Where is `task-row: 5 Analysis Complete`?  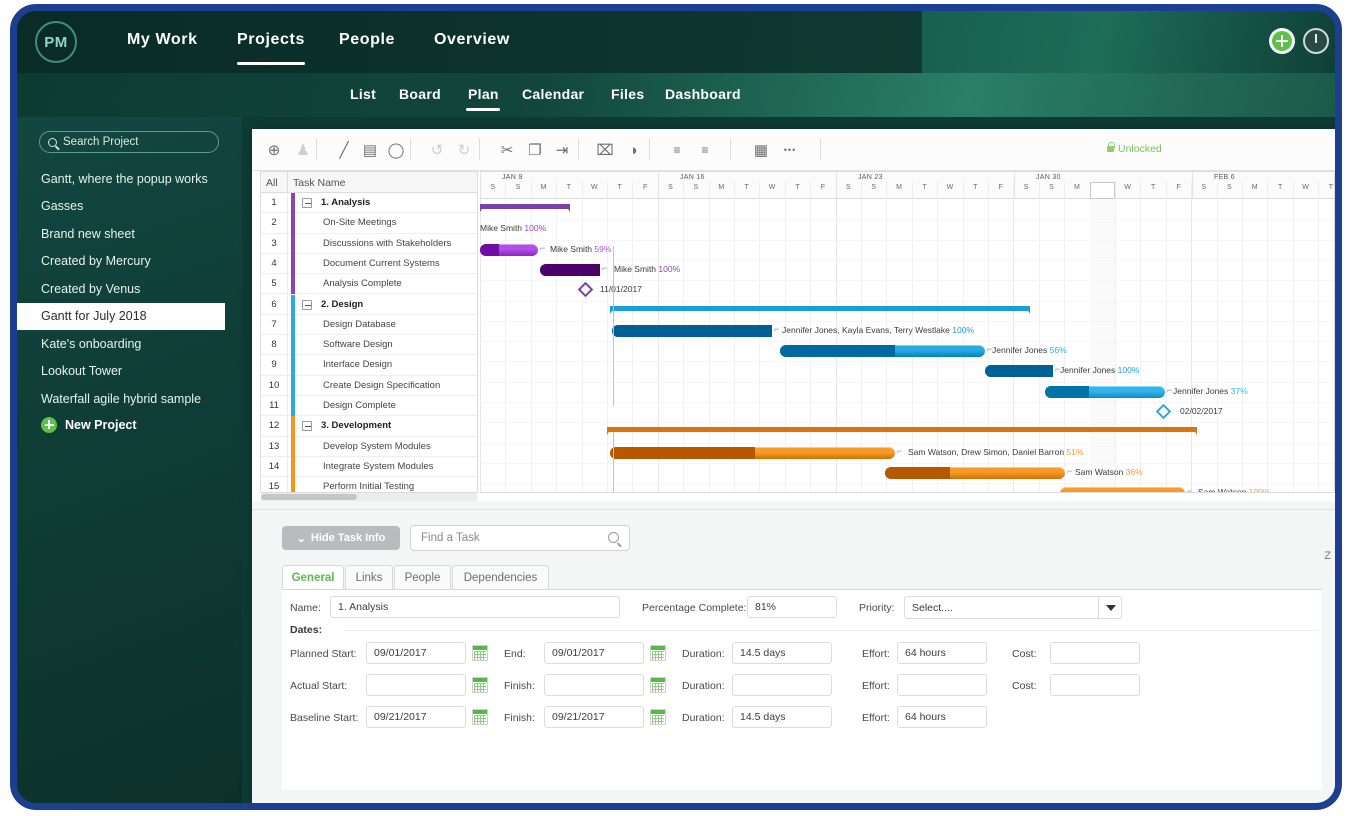
task-row: 5 Analysis Complete is located at coordinates (369, 284).